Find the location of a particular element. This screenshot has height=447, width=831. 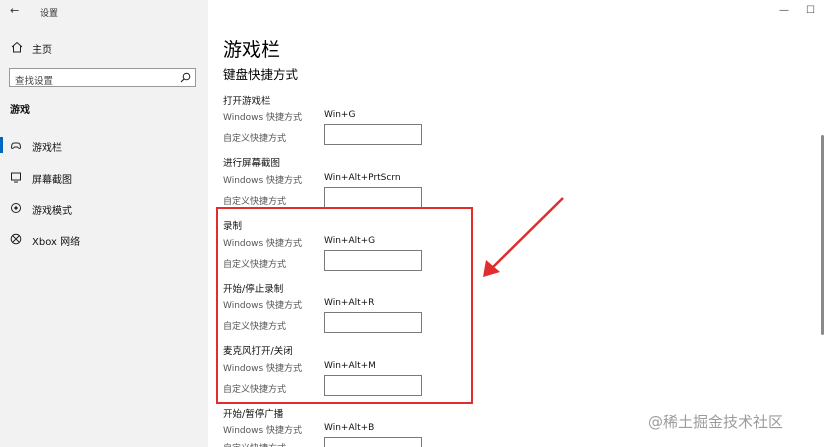

sidebar-item-label: 游戏模式 is located at coordinates (52, 211).